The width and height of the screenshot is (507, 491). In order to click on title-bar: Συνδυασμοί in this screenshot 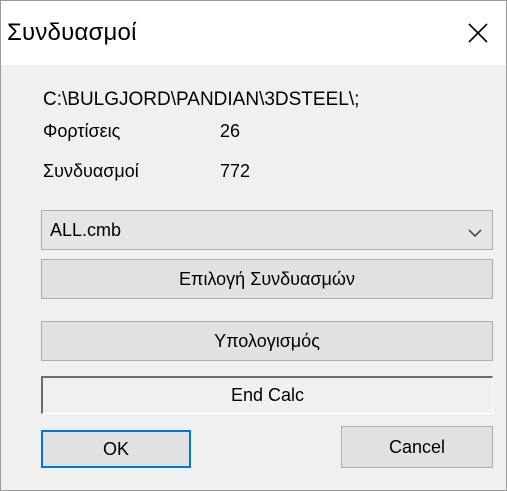, I will do `click(253, 33)`.